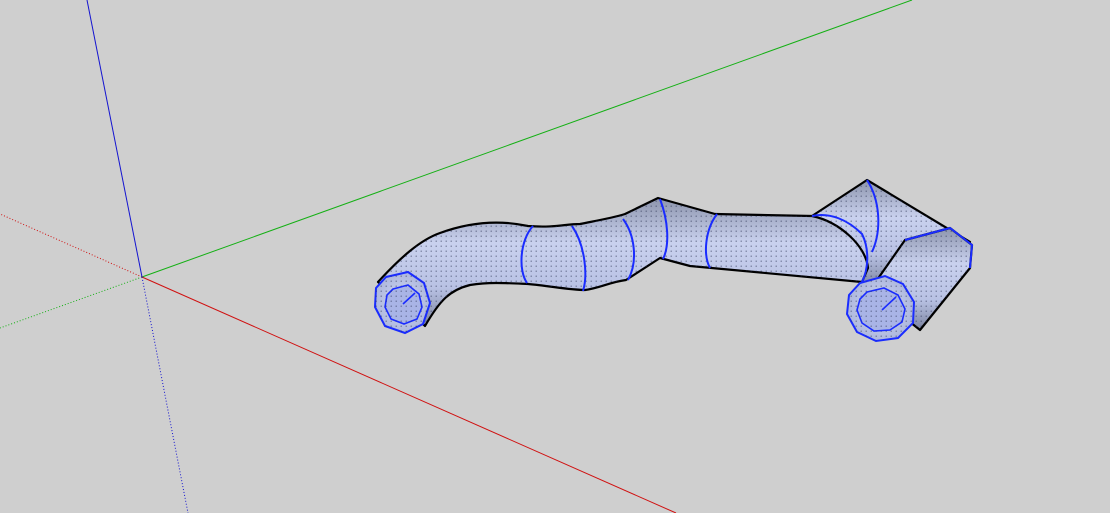 The image size is (1110, 513). What do you see at coordinates (114, 139) in the screenshot?
I see `blue-axis-positive` at bounding box center [114, 139].